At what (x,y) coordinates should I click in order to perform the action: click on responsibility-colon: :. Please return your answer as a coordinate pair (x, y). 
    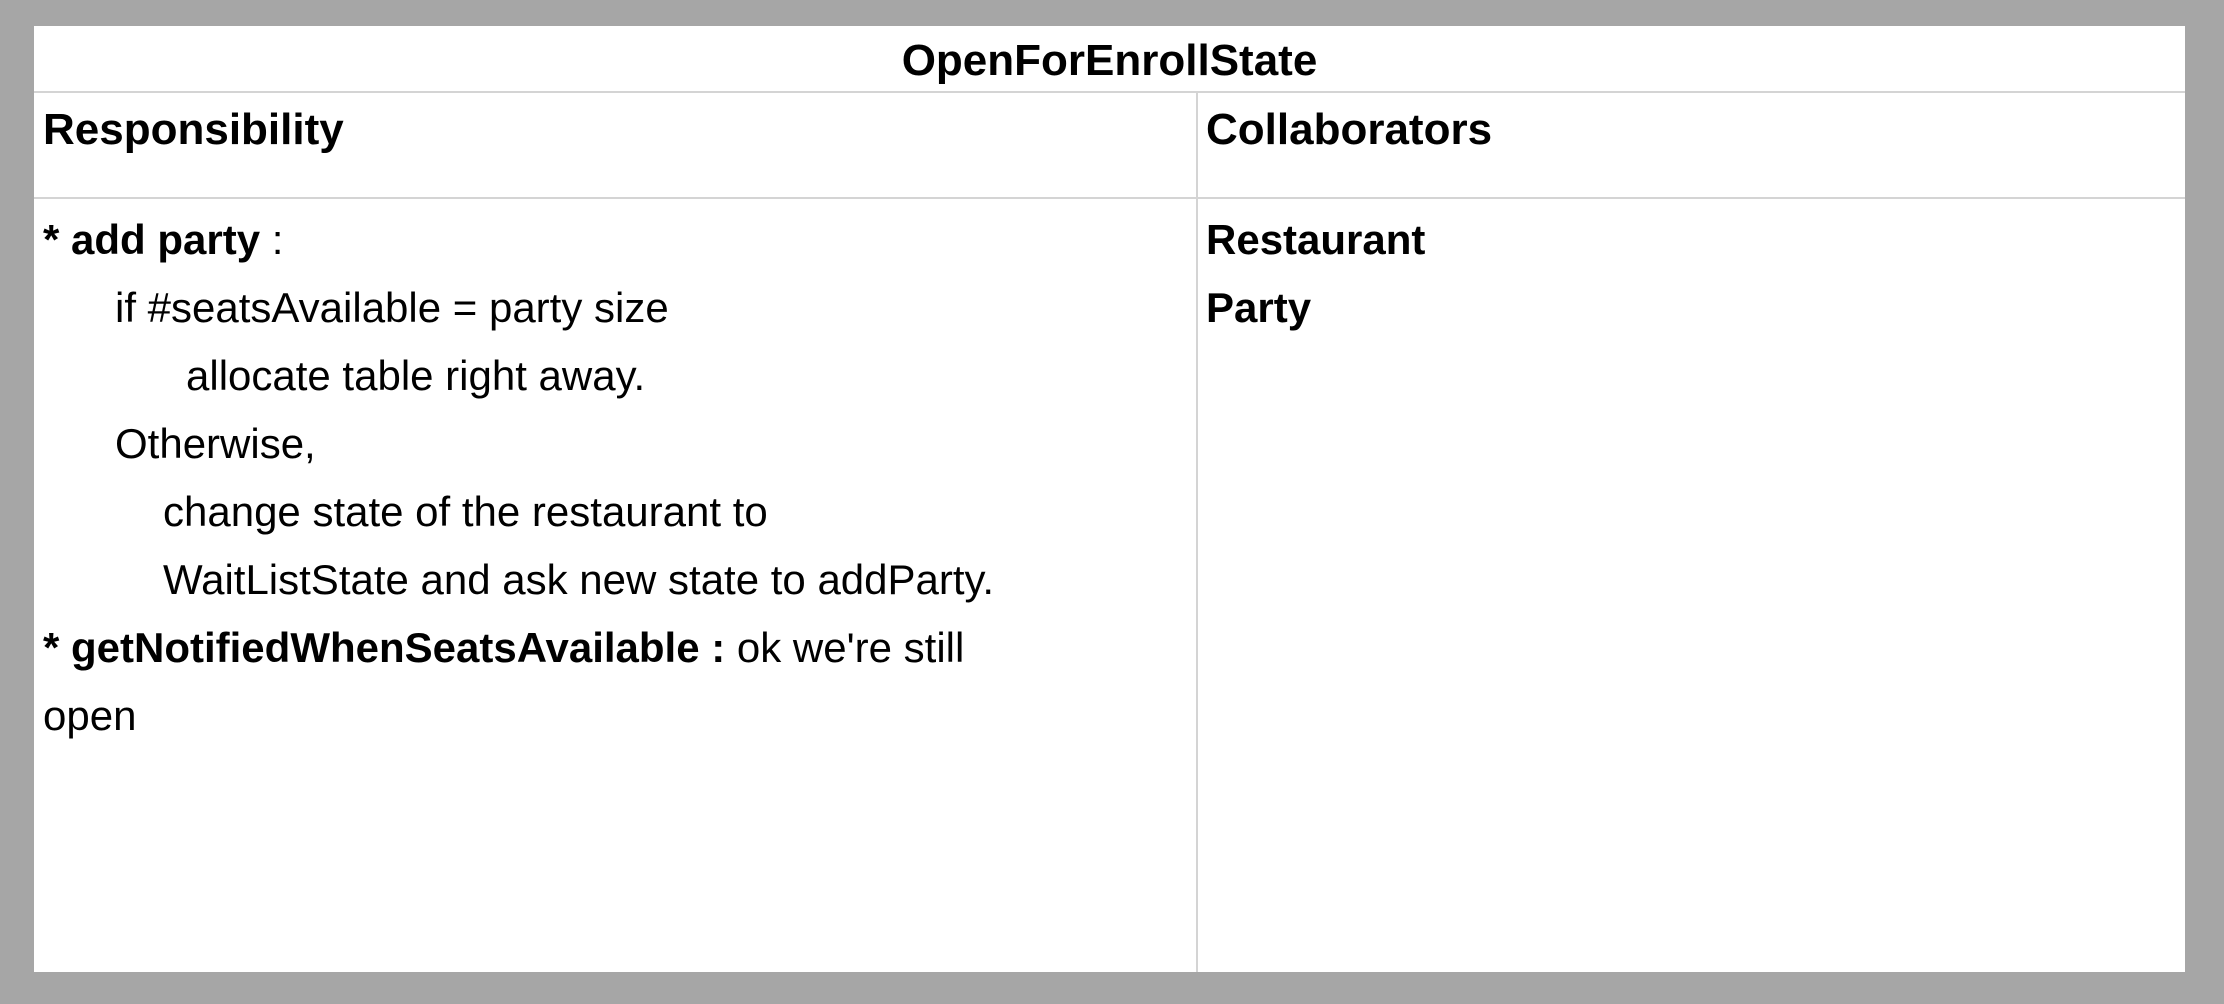
    Looking at the image, I should click on (272, 239).